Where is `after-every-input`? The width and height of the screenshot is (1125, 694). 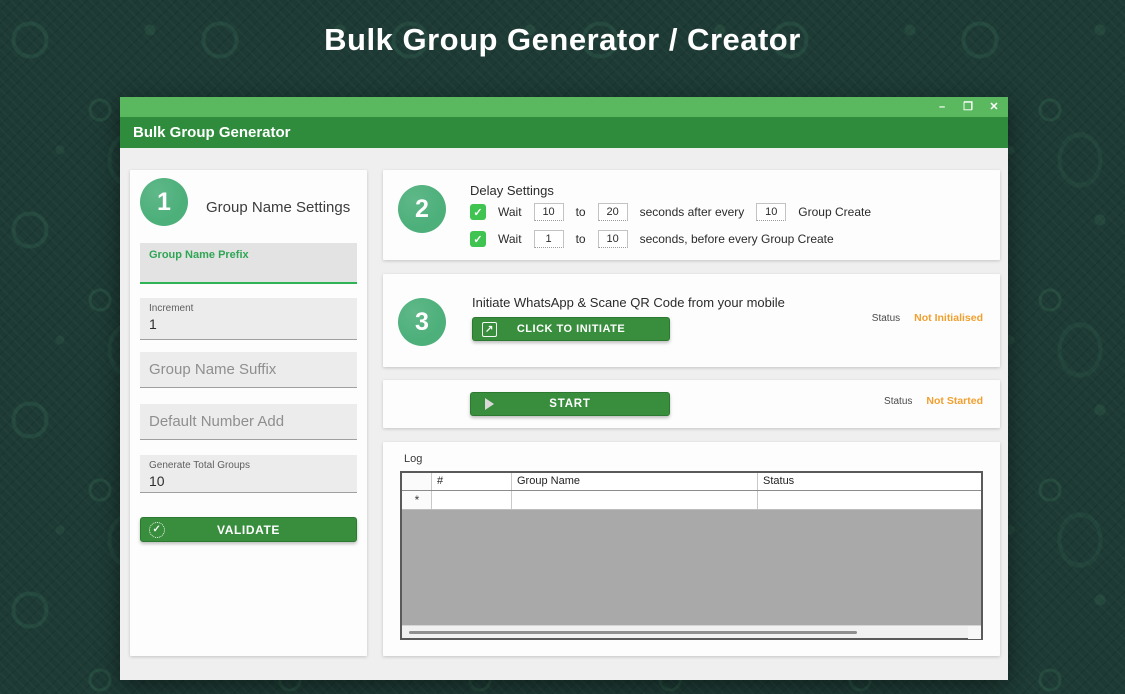 after-every-input is located at coordinates (771, 212).